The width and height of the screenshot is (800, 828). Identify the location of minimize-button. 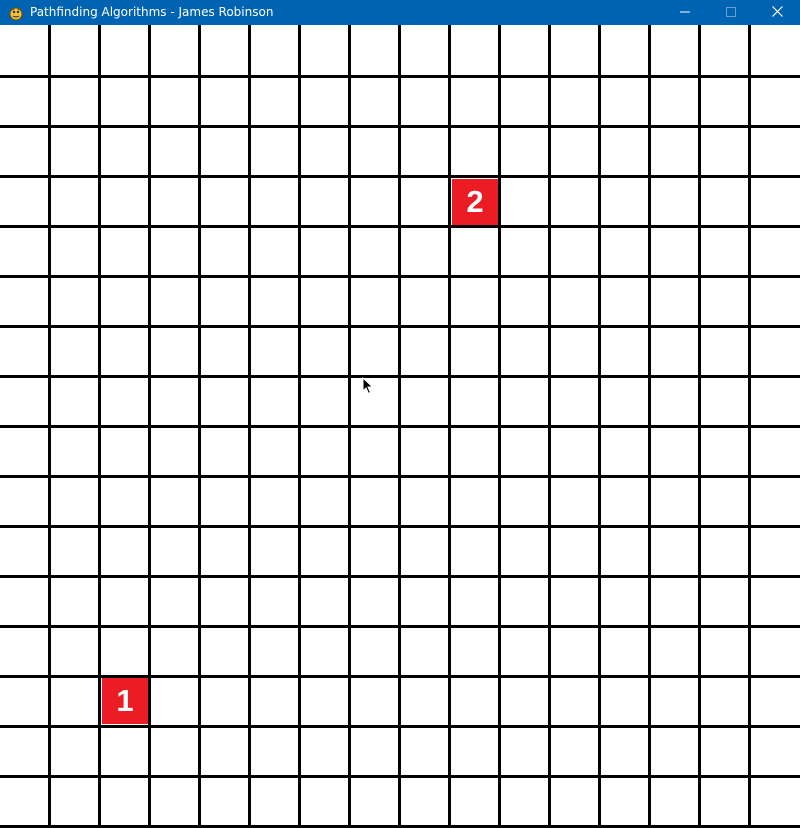
(685, 12).